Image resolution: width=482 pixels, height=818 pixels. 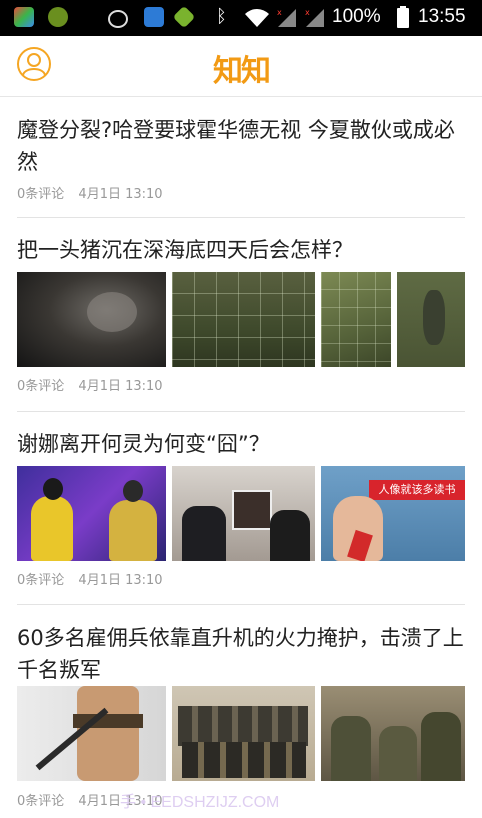 What do you see at coordinates (393, 513) in the screenshot?
I see `thumbnail-image: 人像就该多读书` at bounding box center [393, 513].